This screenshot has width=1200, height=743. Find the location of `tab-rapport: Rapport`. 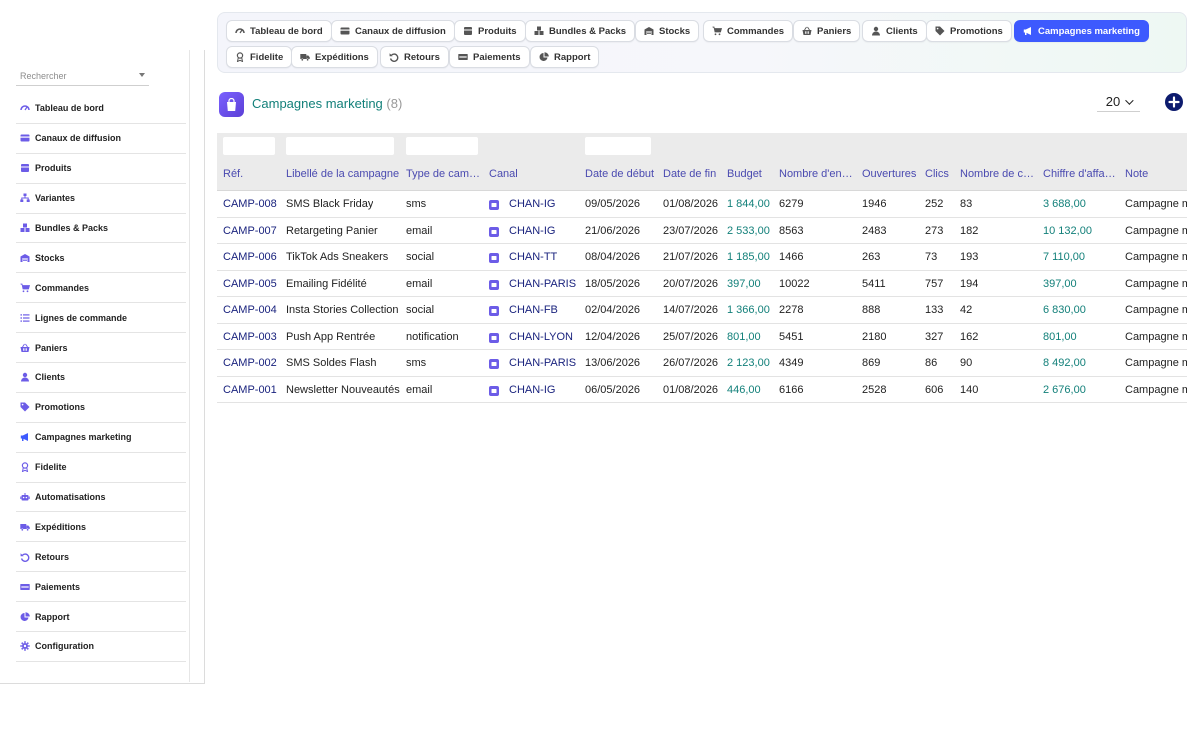

tab-rapport: Rapport is located at coordinates (565, 57).